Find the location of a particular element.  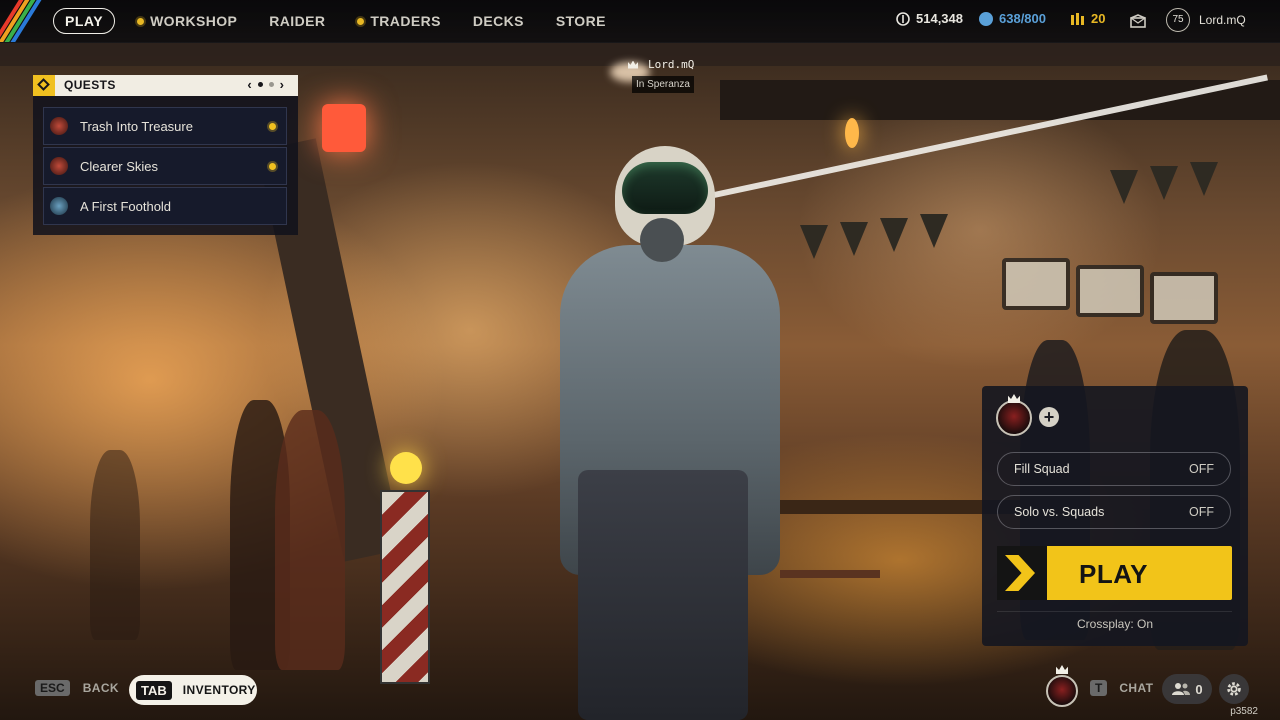

quest-item: Clearer Skies is located at coordinates (165, 166).